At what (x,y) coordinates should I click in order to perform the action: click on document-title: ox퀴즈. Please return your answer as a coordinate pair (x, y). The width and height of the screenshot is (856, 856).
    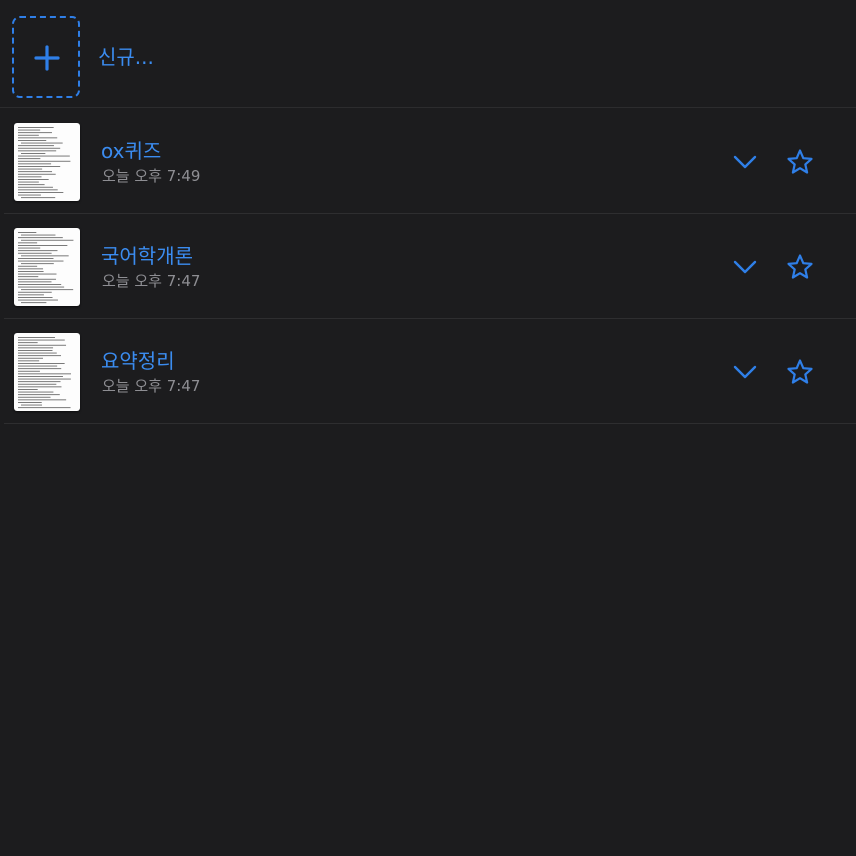
    Looking at the image, I should click on (131, 151).